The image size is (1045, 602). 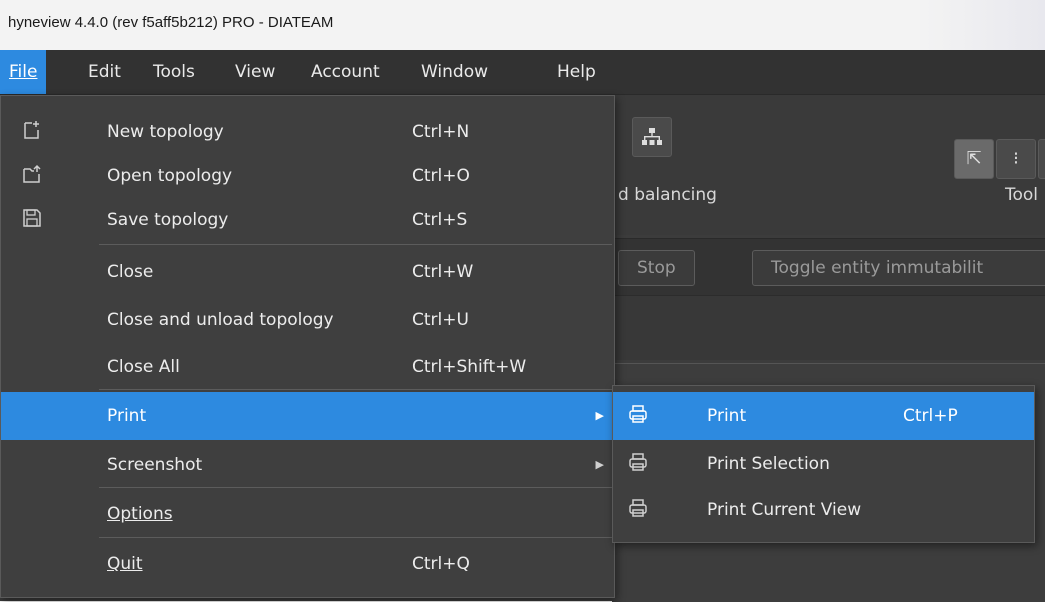 What do you see at coordinates (307, 272) in the screenshot?
I see `menu-item-close: Close Ctrl+W` at bounding box center [307, 272].